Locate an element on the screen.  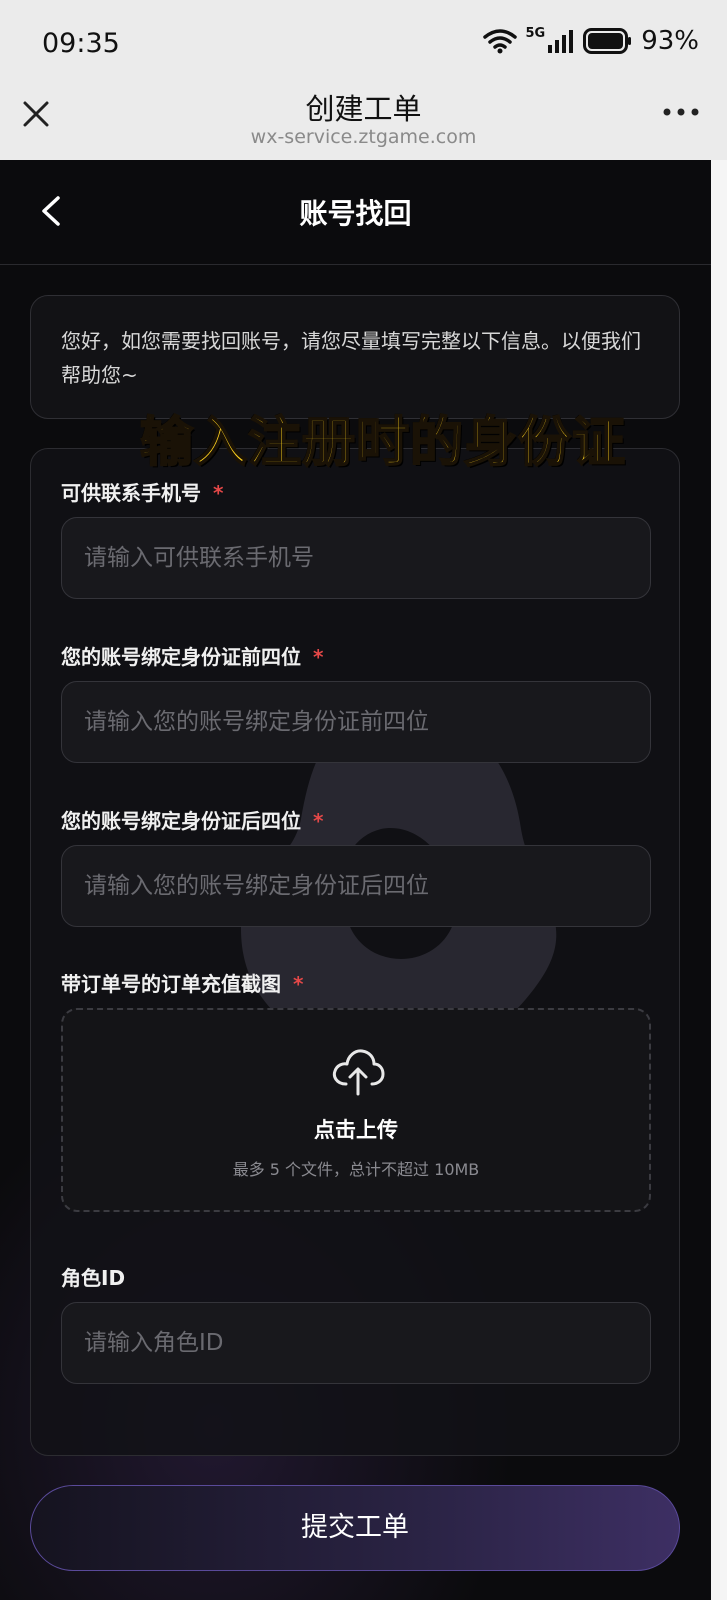
miniapp-navbar: 创建工单 wx-service.ztgame.com is located at coordinates (363, 124).